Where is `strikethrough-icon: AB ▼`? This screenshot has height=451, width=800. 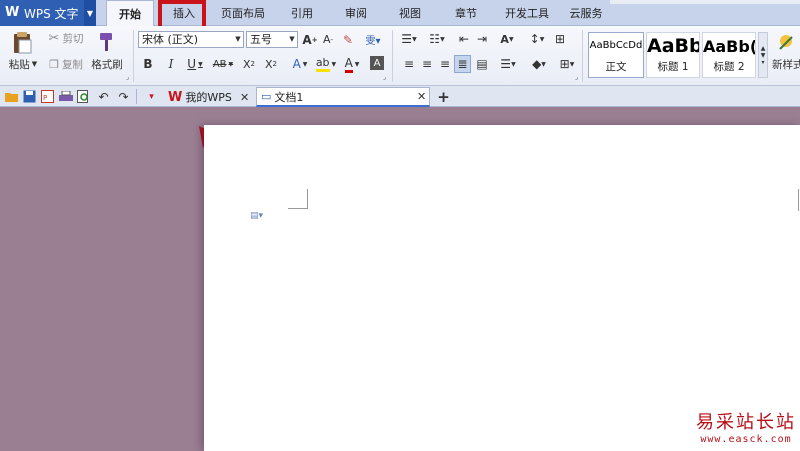
strikethrough-icon: AB ▼ is located at coordinates (223, 64).